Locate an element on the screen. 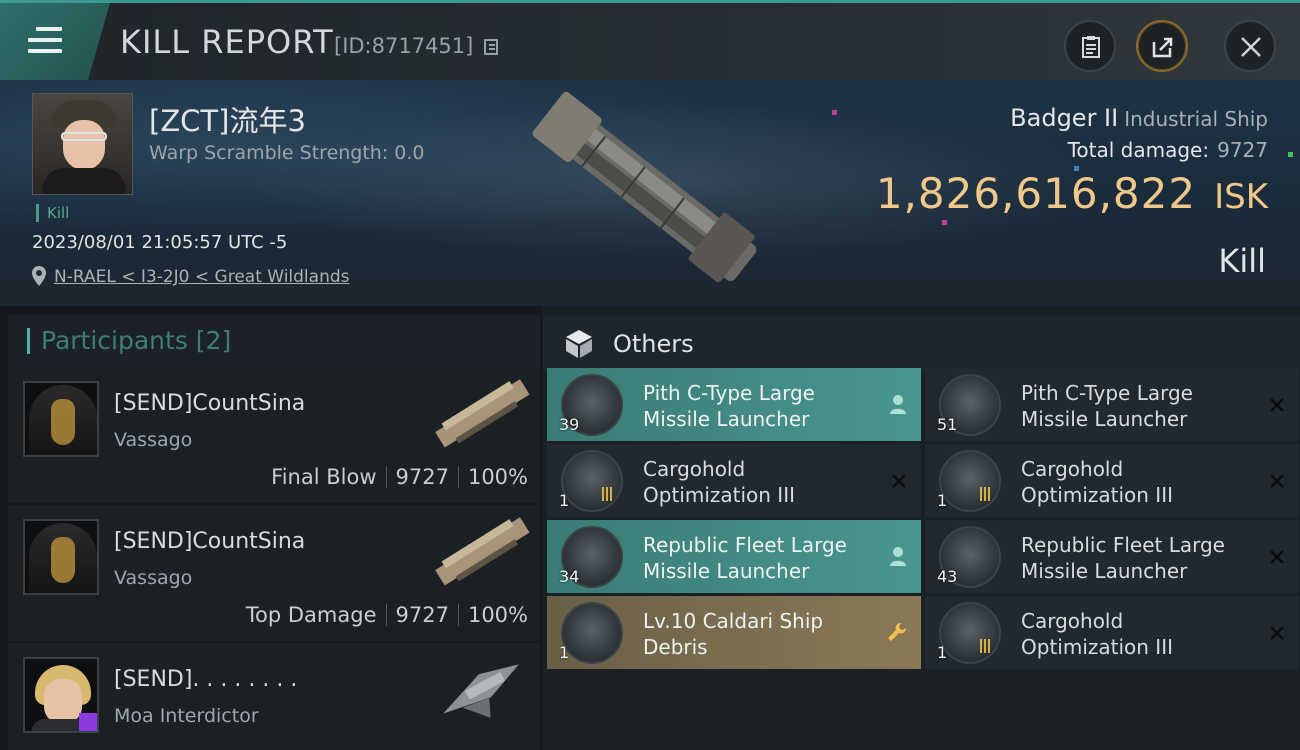 This screenshot has width=1300, height=750. share-button is located at coordinates (1162, 46).